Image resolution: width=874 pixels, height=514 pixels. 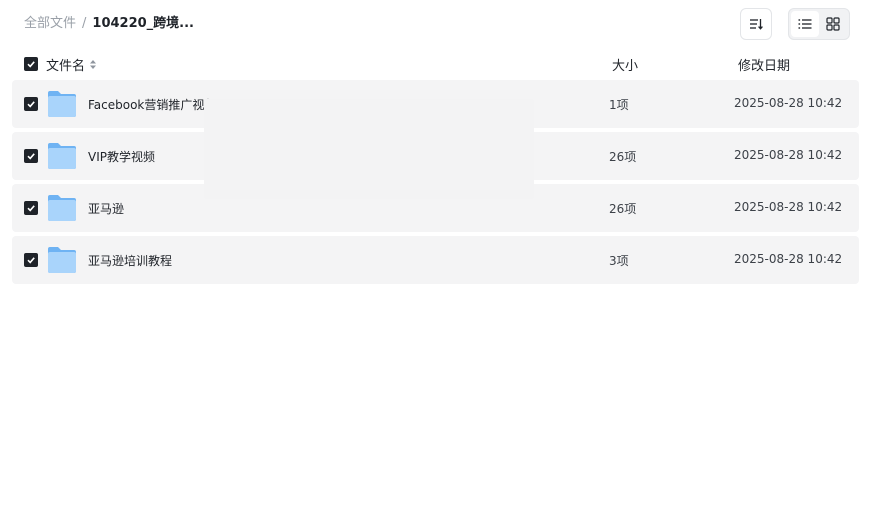 What do you see at coordinates (106, 208) in the screenshot?
I see `file-name: 亚马逊` at bounding box center [106, 208].